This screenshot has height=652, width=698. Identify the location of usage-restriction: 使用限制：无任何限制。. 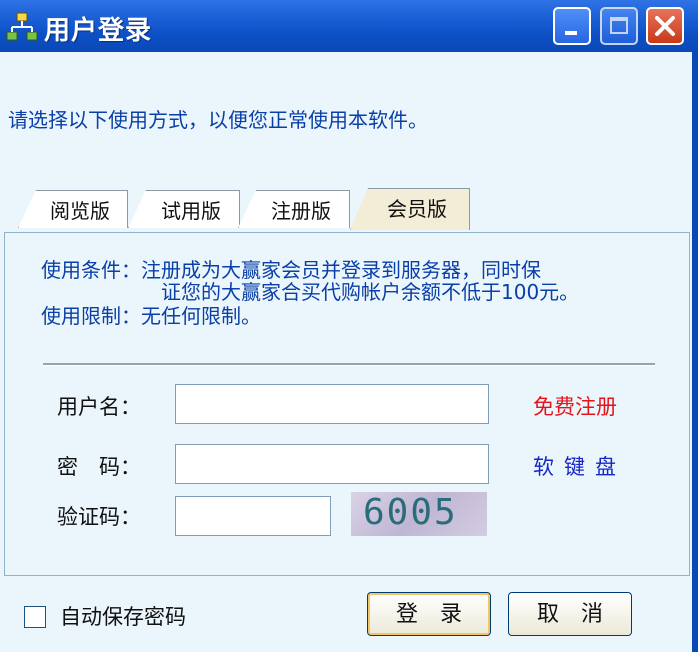
(151, 316).